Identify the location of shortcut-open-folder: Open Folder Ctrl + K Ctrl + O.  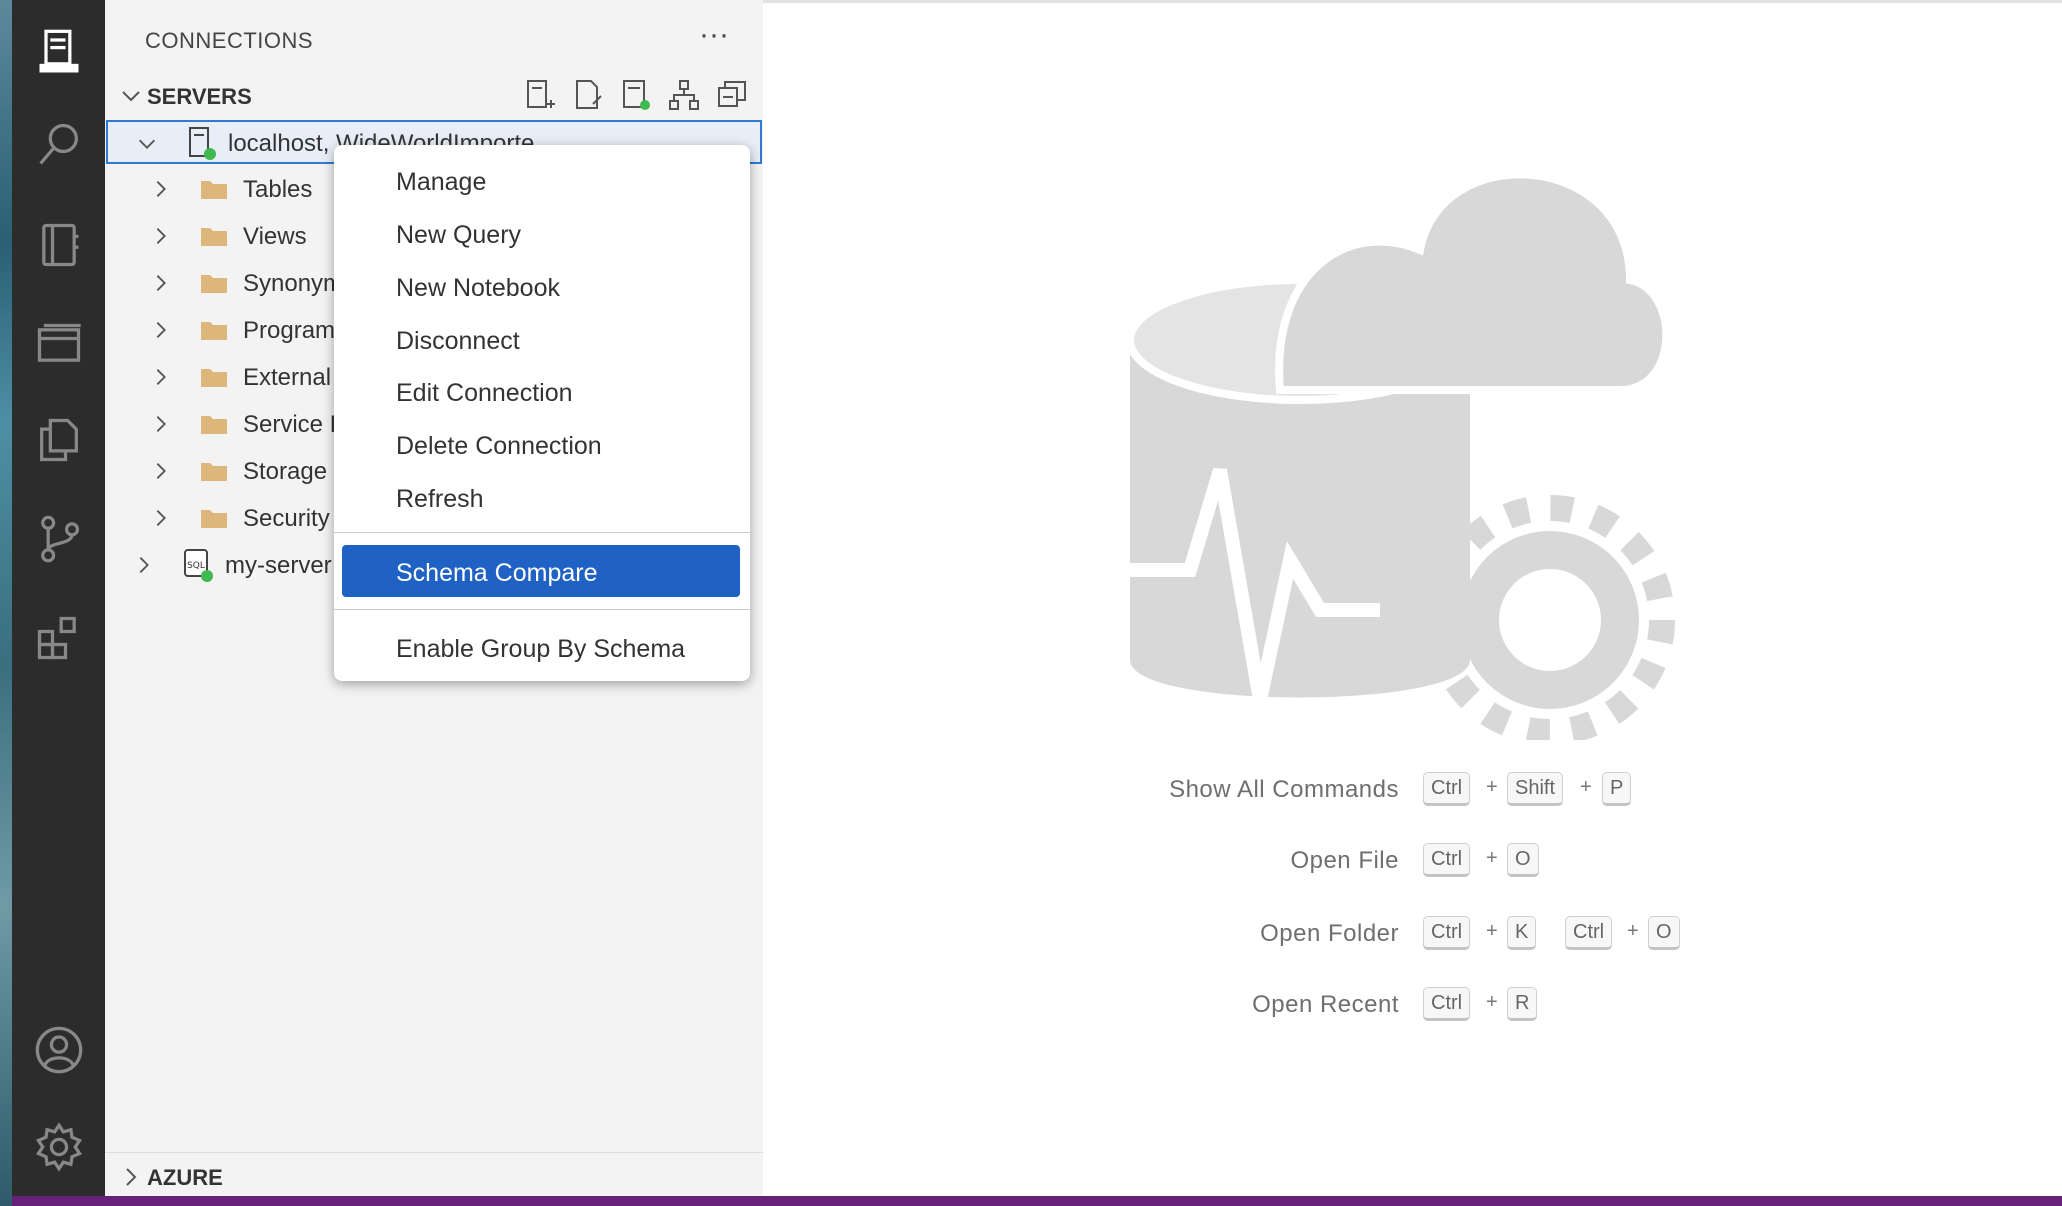
(1031, 936).